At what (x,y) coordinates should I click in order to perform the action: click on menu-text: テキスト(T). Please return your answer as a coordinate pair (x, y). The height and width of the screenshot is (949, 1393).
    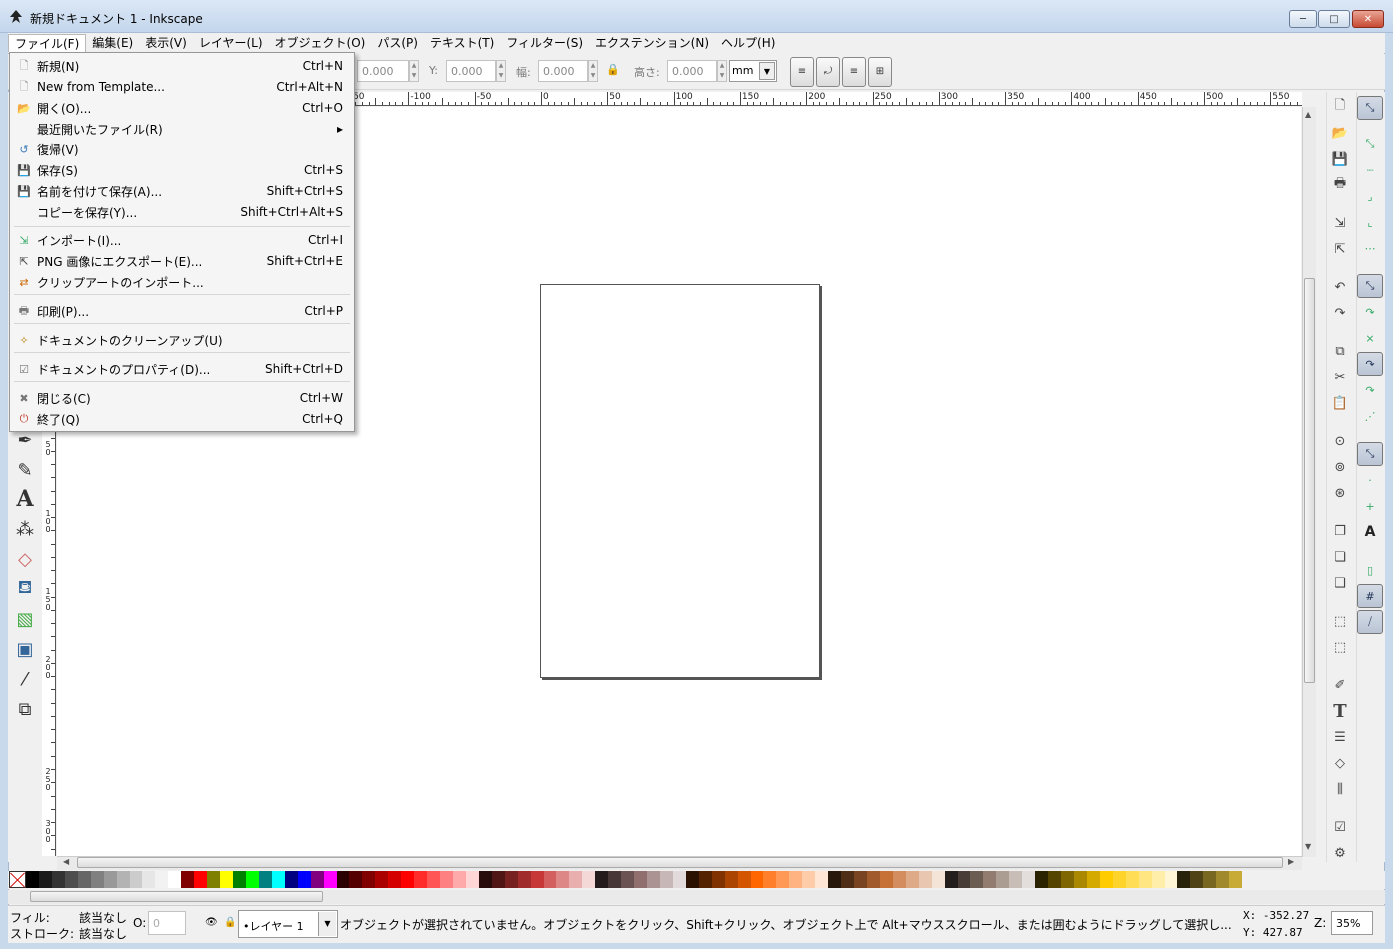
    Looking at the image, I should click on (462, 43).